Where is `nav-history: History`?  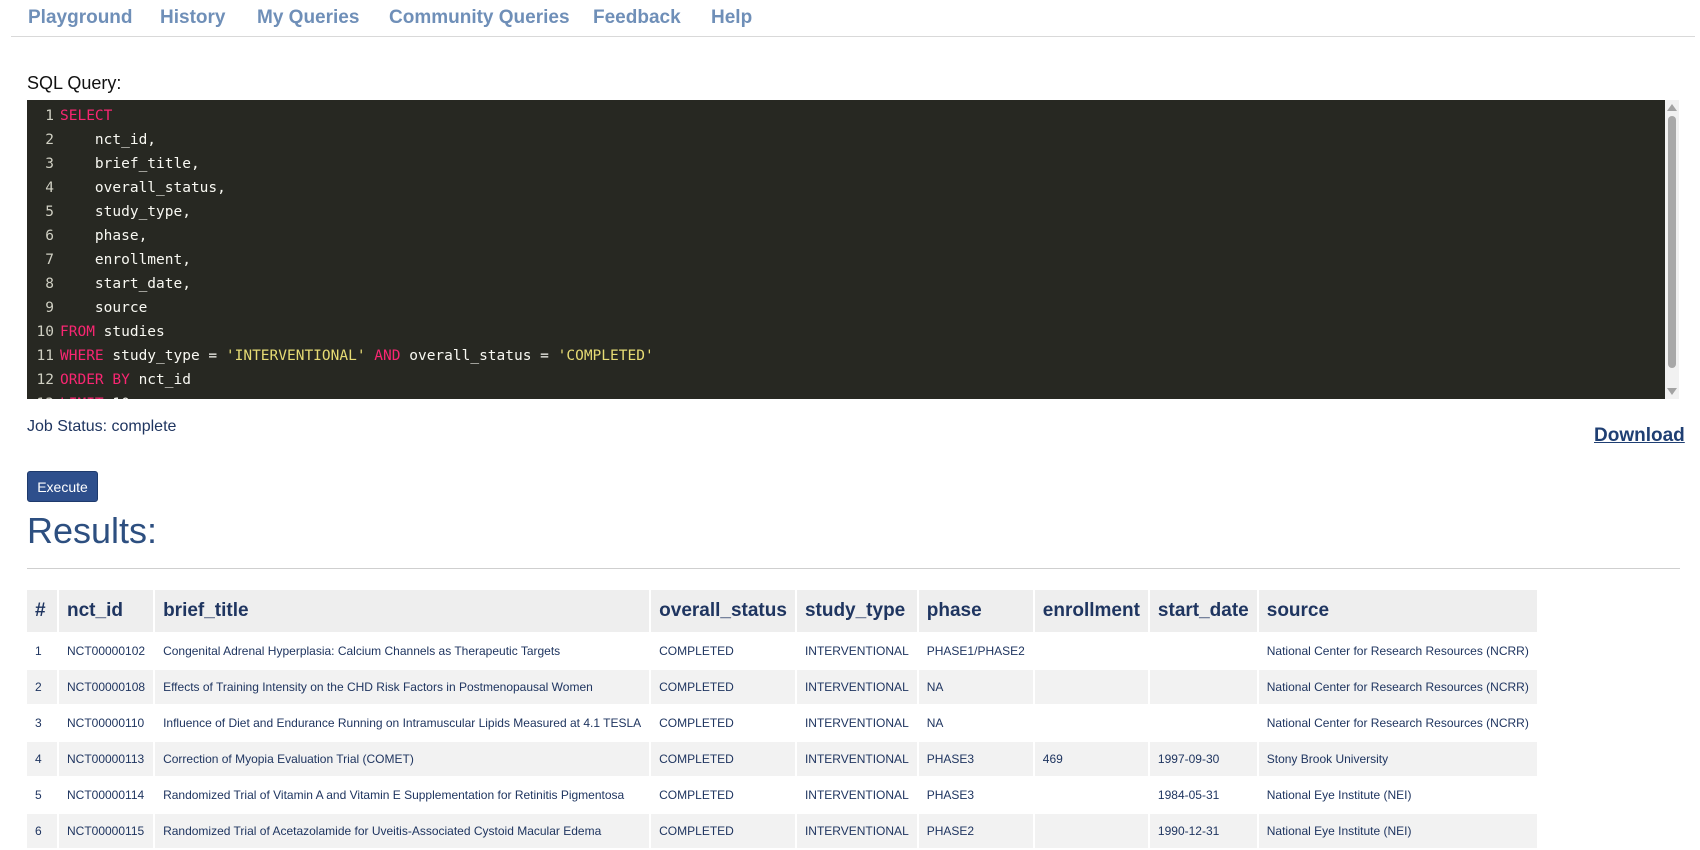
nav-history: History is located at coordinates (192, 18).